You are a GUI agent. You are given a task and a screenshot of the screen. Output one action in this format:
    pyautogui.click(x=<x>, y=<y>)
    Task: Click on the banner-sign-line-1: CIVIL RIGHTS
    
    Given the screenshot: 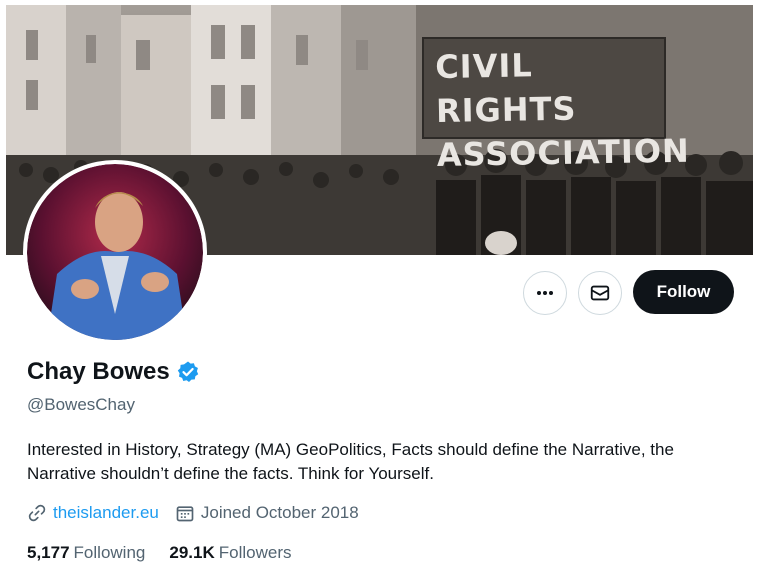 What is the action you would take?
    pyautogui.click(x=505, y=88)
    